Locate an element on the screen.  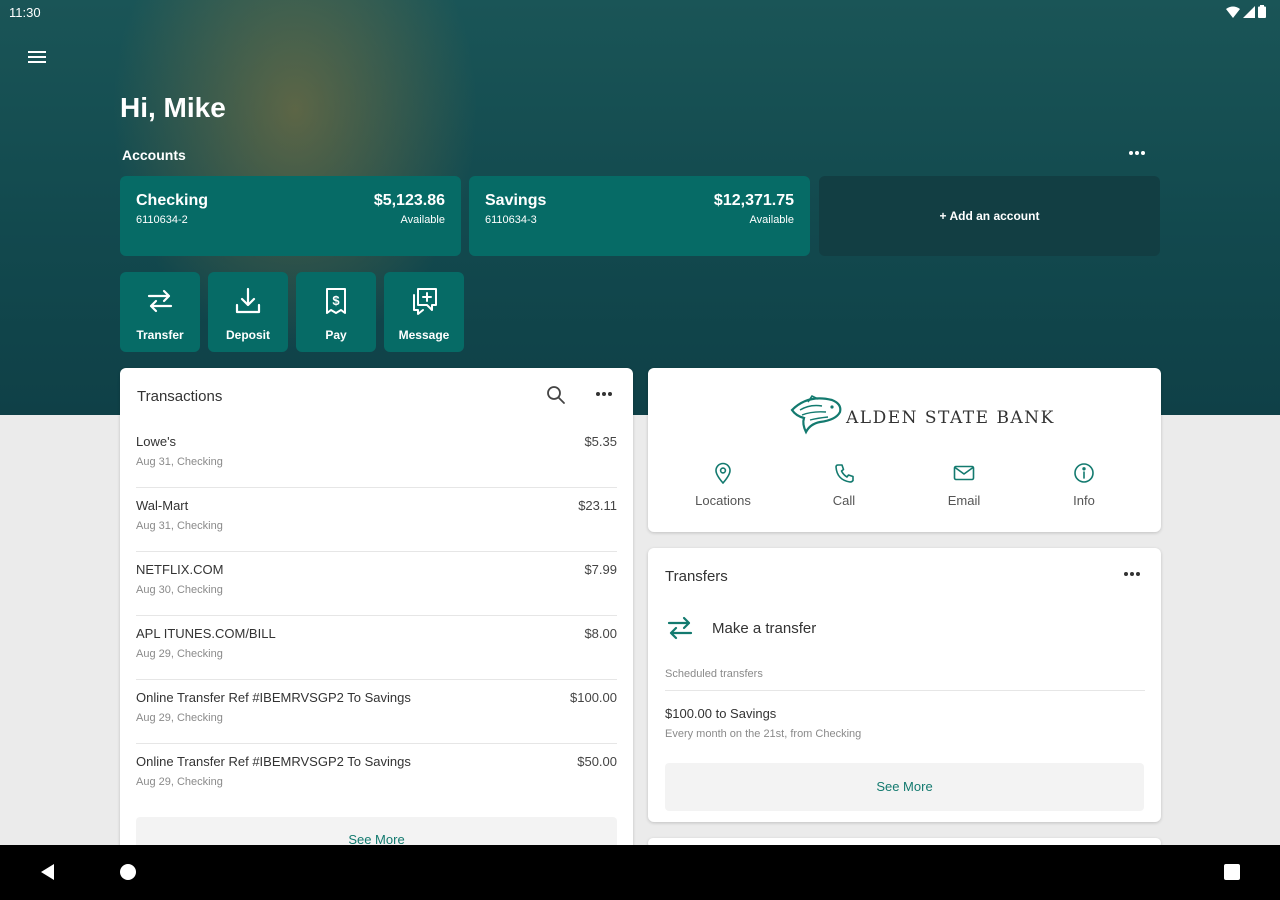
info-button: Info is located at coordinates (1084, 490).